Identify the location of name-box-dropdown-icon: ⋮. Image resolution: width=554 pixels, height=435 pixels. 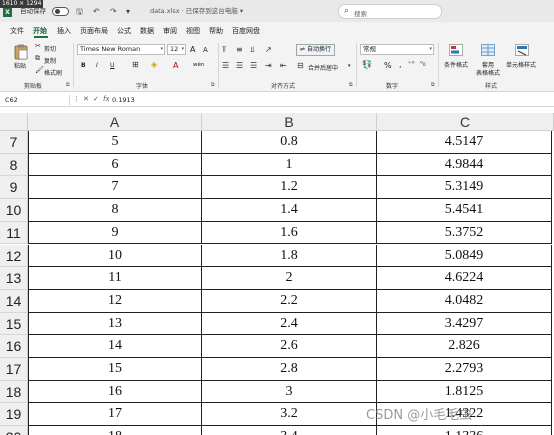
(76, 99).